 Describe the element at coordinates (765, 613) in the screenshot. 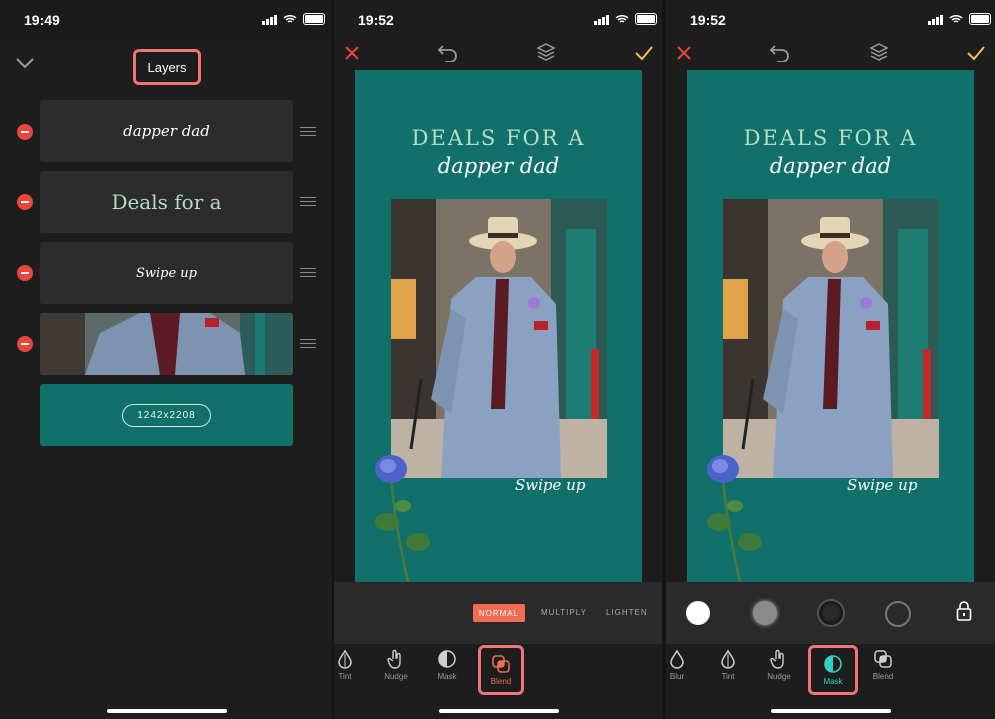

I see `mask-soft-swatch` at that location.